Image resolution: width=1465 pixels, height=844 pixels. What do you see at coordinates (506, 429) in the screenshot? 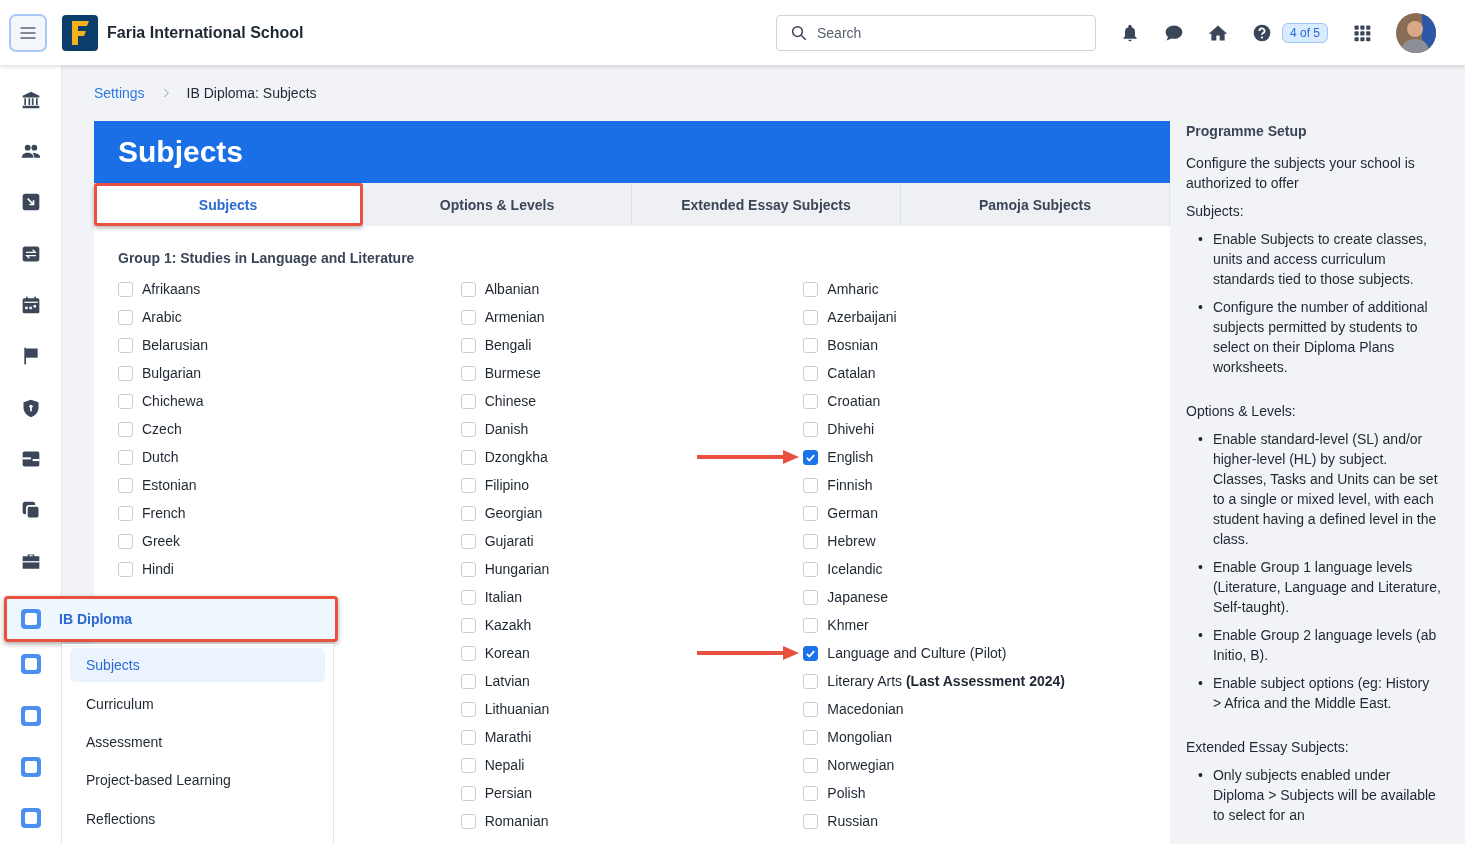
I see `subject-label: Danish` at bounding box center [506, 429].